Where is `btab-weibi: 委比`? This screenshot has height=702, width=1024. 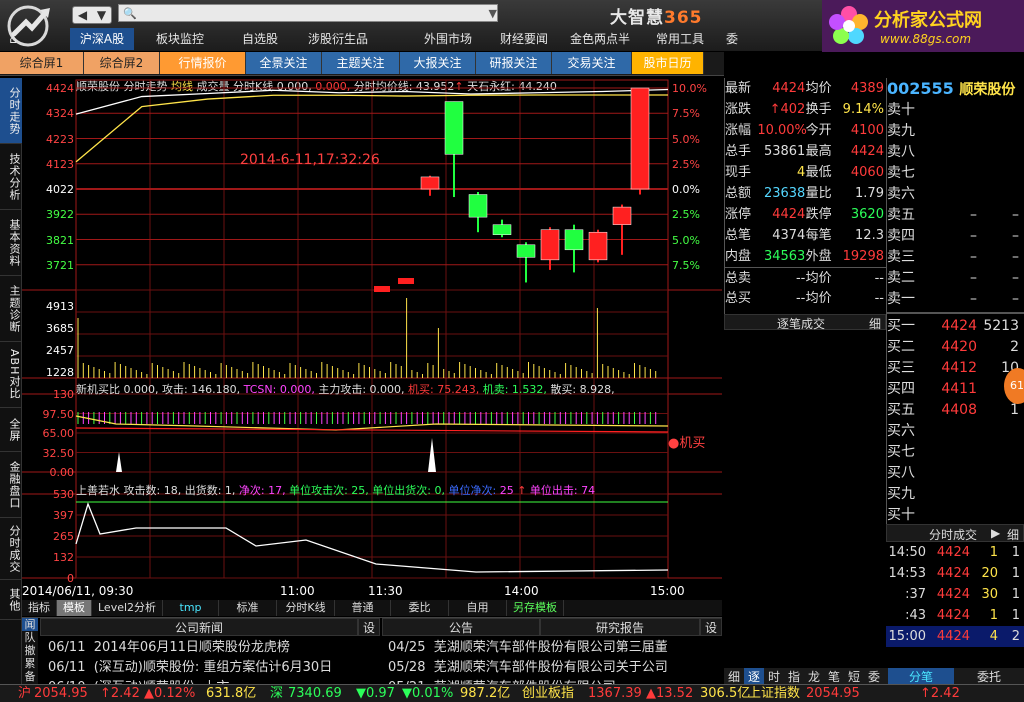
btab-weibi: 委比 is located at coordinates (420, 608).